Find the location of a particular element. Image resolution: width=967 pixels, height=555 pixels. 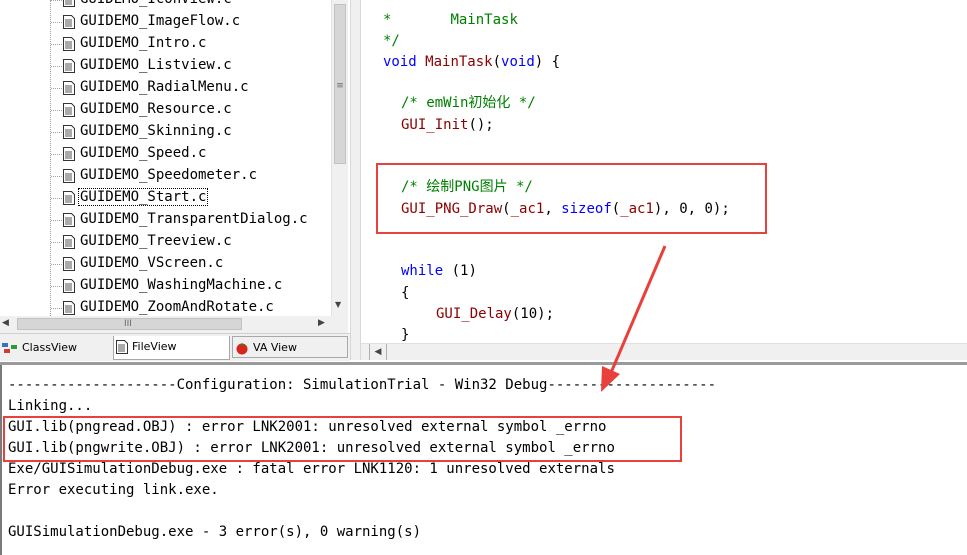

scrollbar-corner is located at coordinates (339, 324).